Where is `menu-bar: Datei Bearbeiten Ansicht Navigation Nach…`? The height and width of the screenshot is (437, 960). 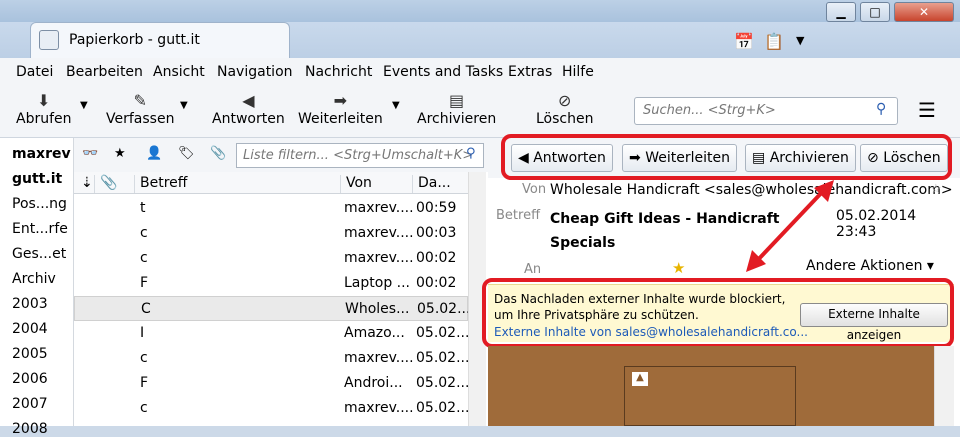
menu-bar: Datei Bearbeiten Ansicht Navigation Nach… is located at coordinates (480, 72).